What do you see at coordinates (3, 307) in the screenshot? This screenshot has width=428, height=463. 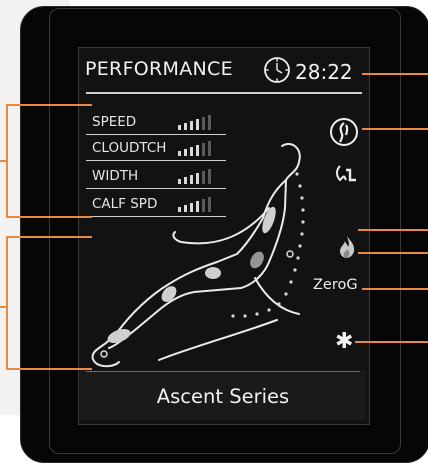 I see `callout-bracket-illustration-stub` at bounding box center [3, 307].